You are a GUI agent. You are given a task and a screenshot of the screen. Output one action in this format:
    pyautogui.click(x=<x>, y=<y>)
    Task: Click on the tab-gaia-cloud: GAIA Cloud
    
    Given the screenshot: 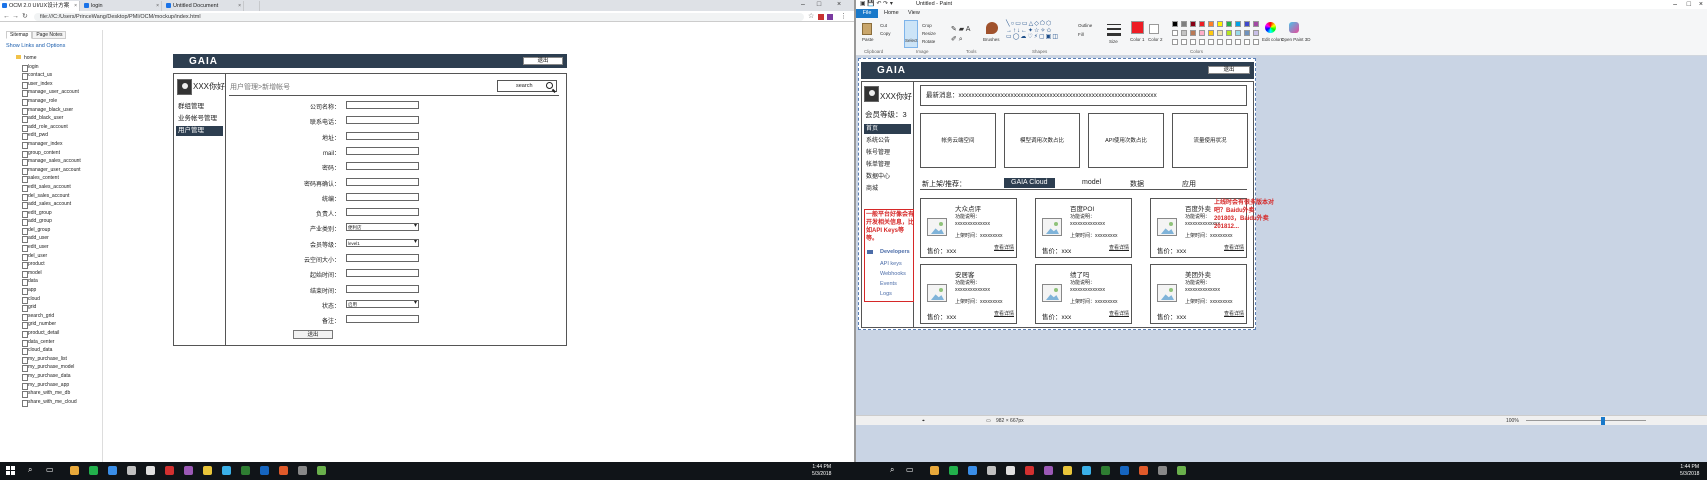 What is the action you would take?
    pyautogui.click(x=1029, y=183)
    